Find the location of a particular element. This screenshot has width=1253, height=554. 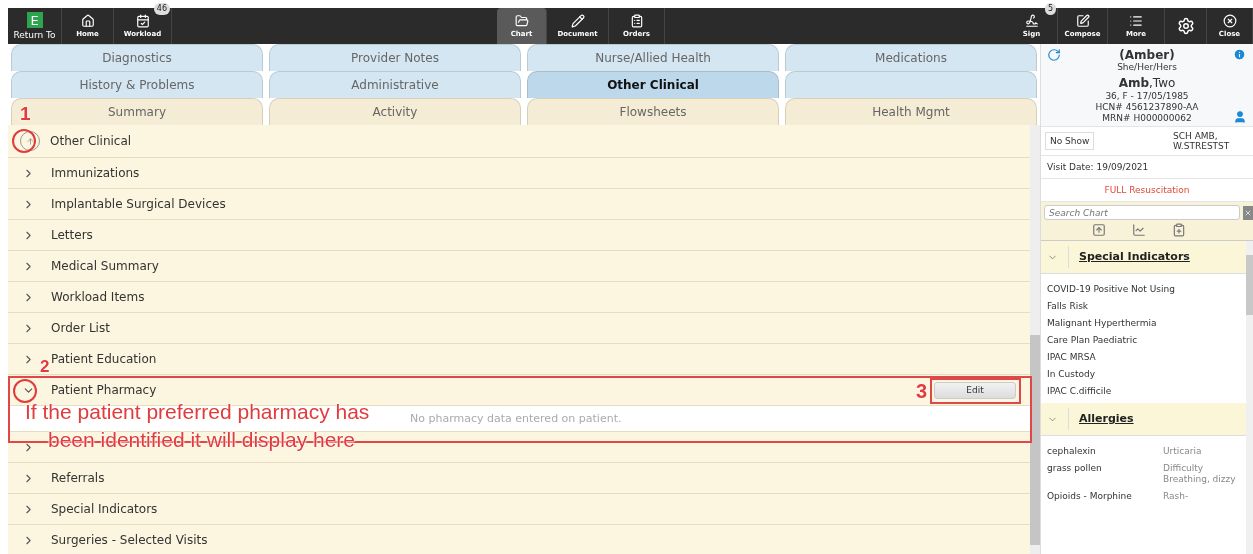

panel-header: Special Indicators is located at coordinates (1143, 257).